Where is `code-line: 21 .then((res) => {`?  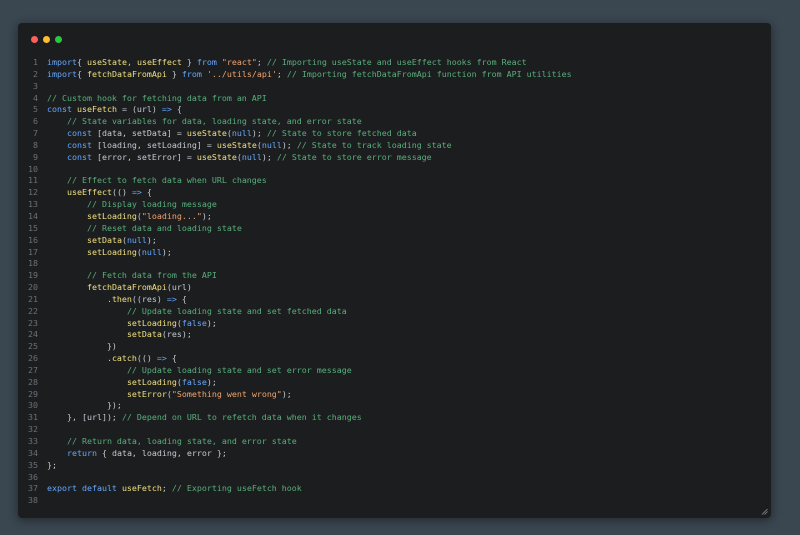
code-line: 21 .then((res) => { is located at coordinates (394, 300).